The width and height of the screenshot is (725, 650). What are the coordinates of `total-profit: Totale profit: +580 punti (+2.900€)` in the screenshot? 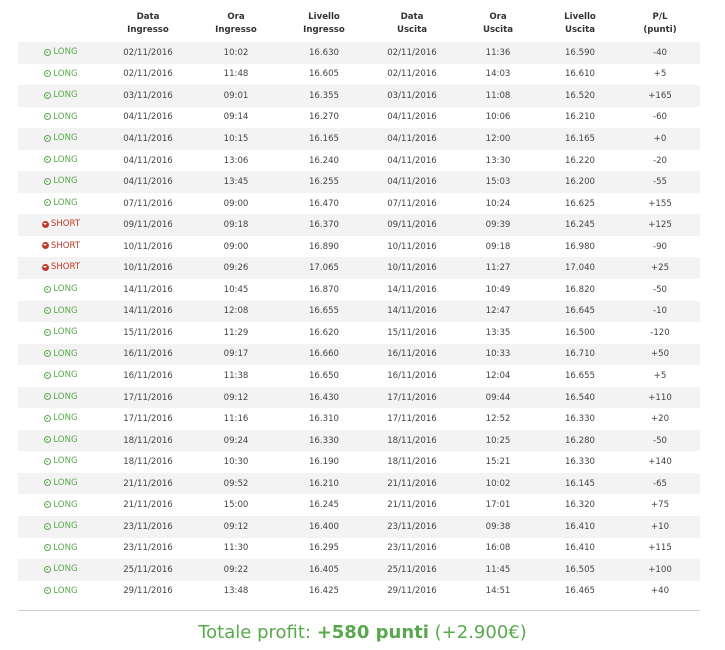 It's located at (362, 632).